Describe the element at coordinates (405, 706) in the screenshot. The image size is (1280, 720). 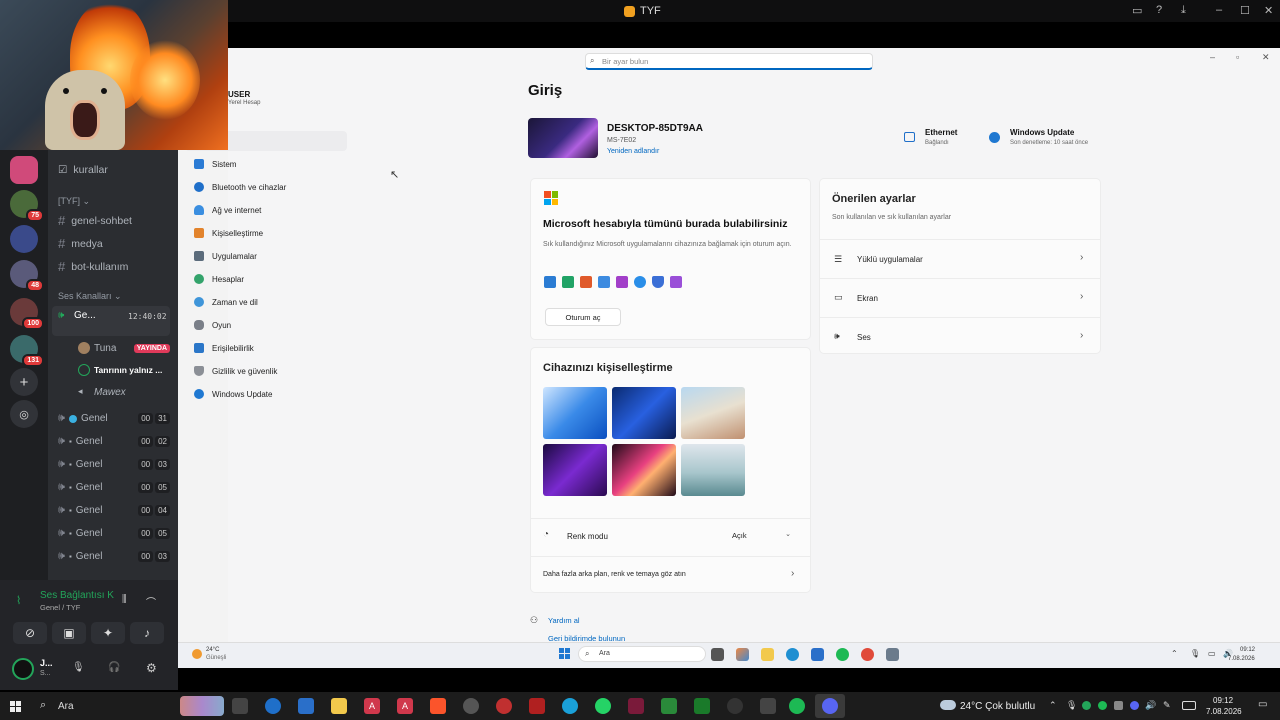
I see `app-a2-icon: A` at that location.